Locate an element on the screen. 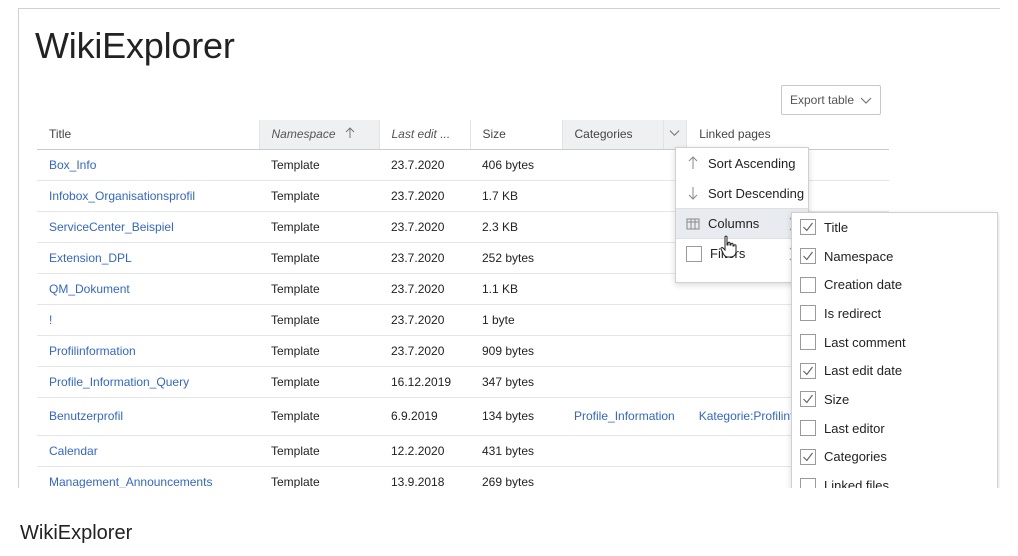 The image size is (1018, 556). column-option: Linked files is located at coordinates (894, 479).